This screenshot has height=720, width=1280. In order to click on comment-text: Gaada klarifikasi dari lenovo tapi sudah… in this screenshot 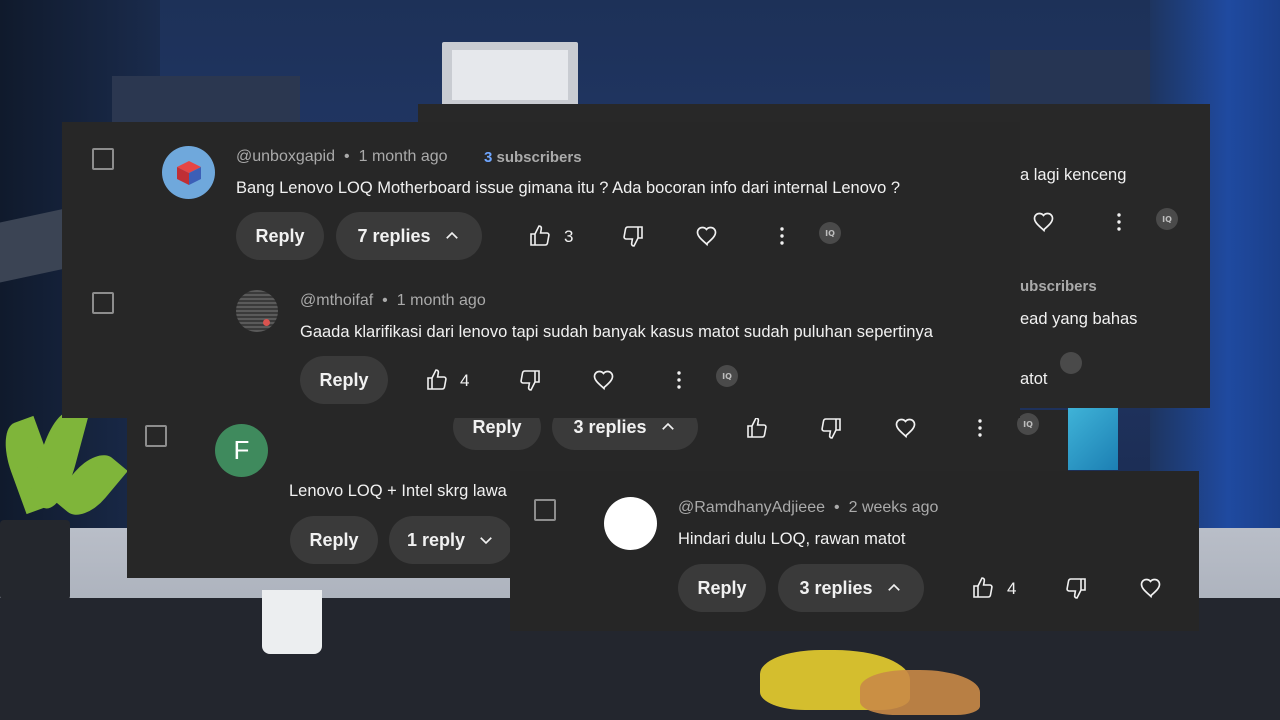, I will do `click(616, 332)`.